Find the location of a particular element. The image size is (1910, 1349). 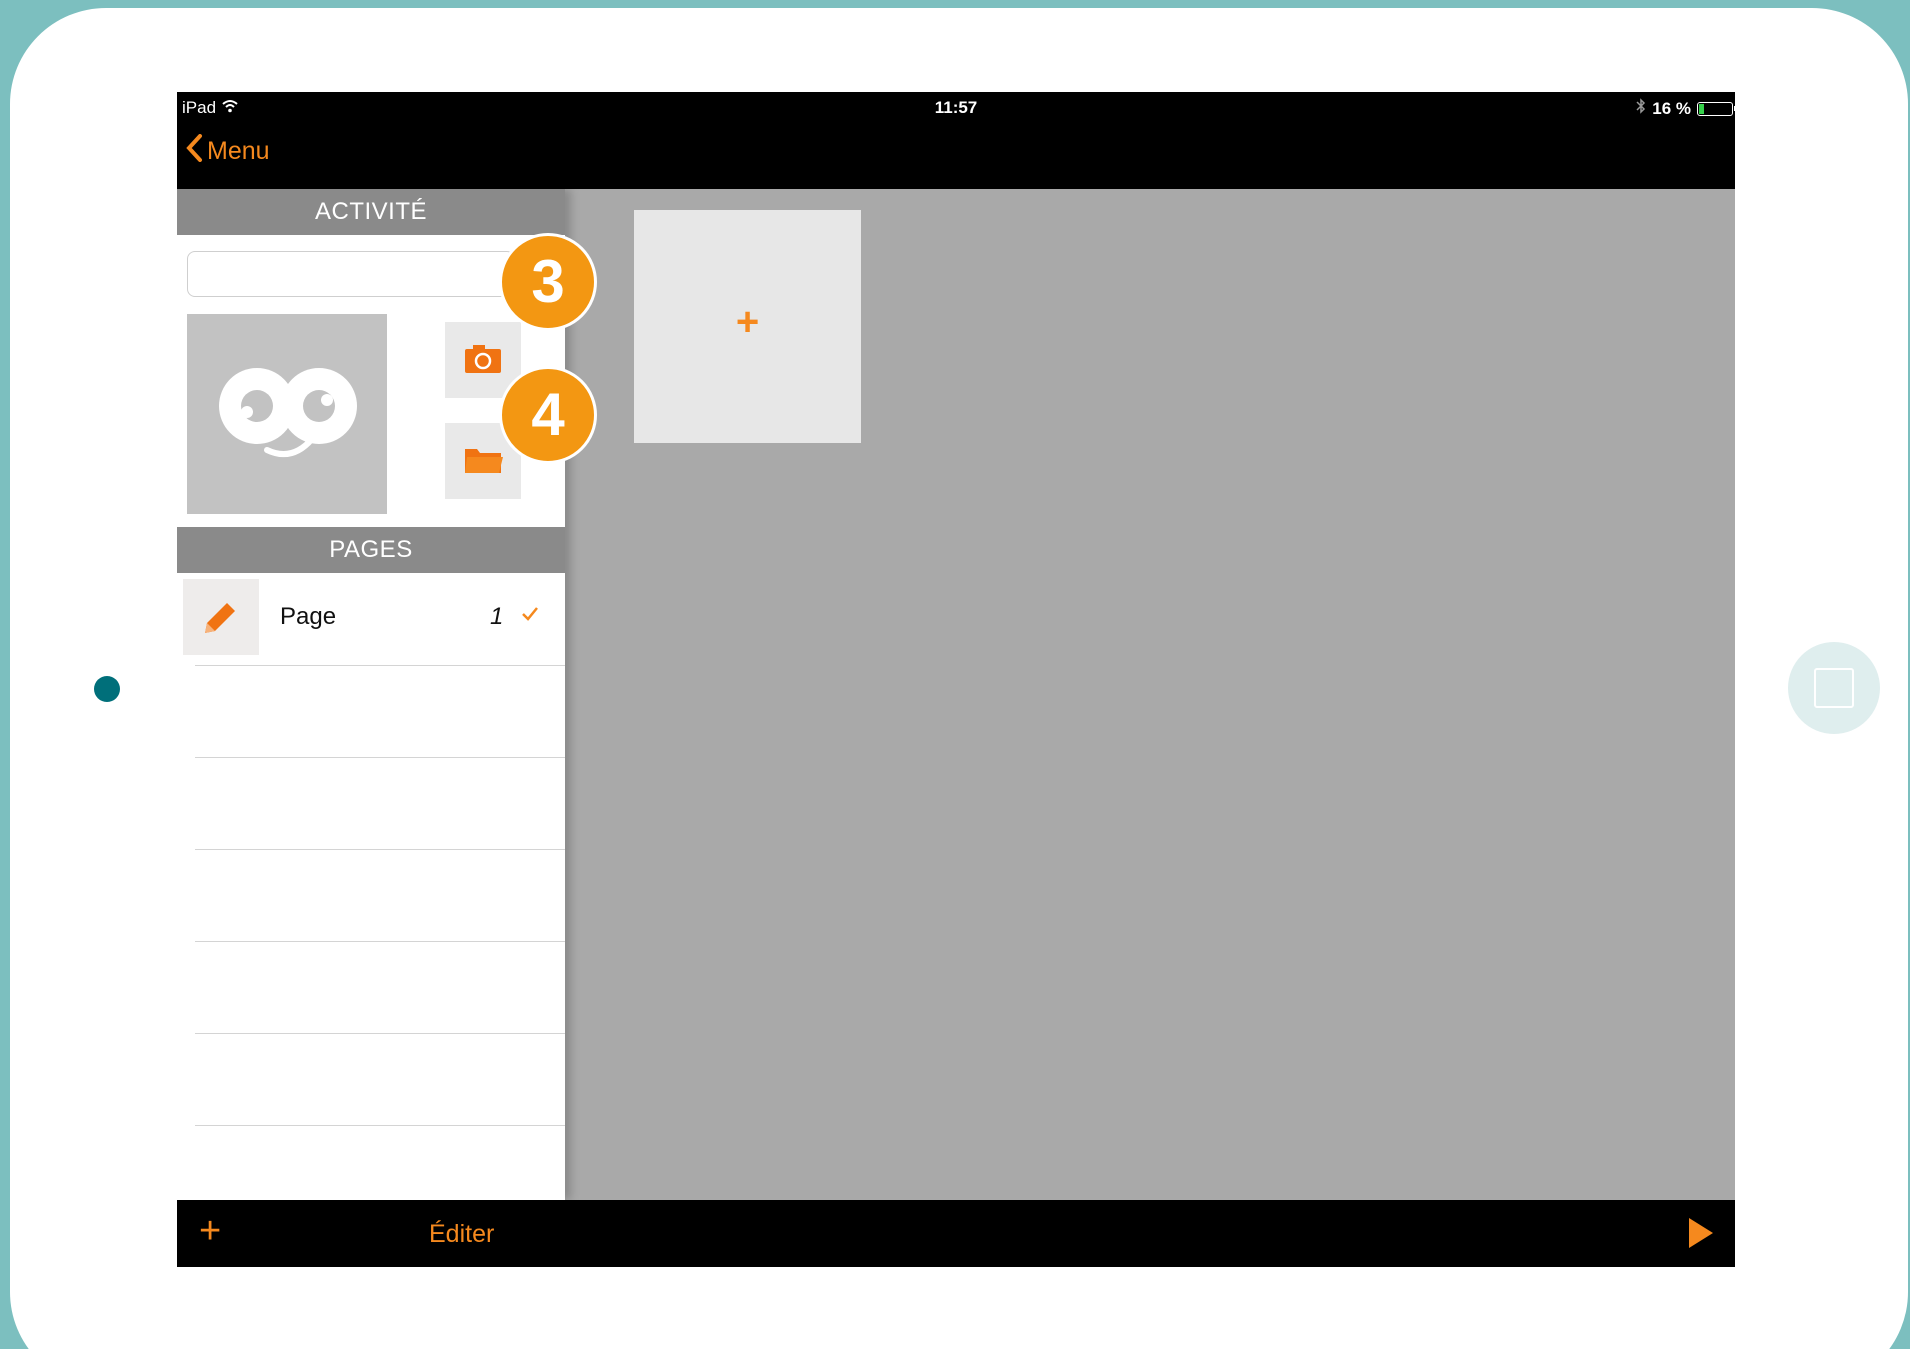

edit-button: Éditer is located at coordinates (461, 1234).